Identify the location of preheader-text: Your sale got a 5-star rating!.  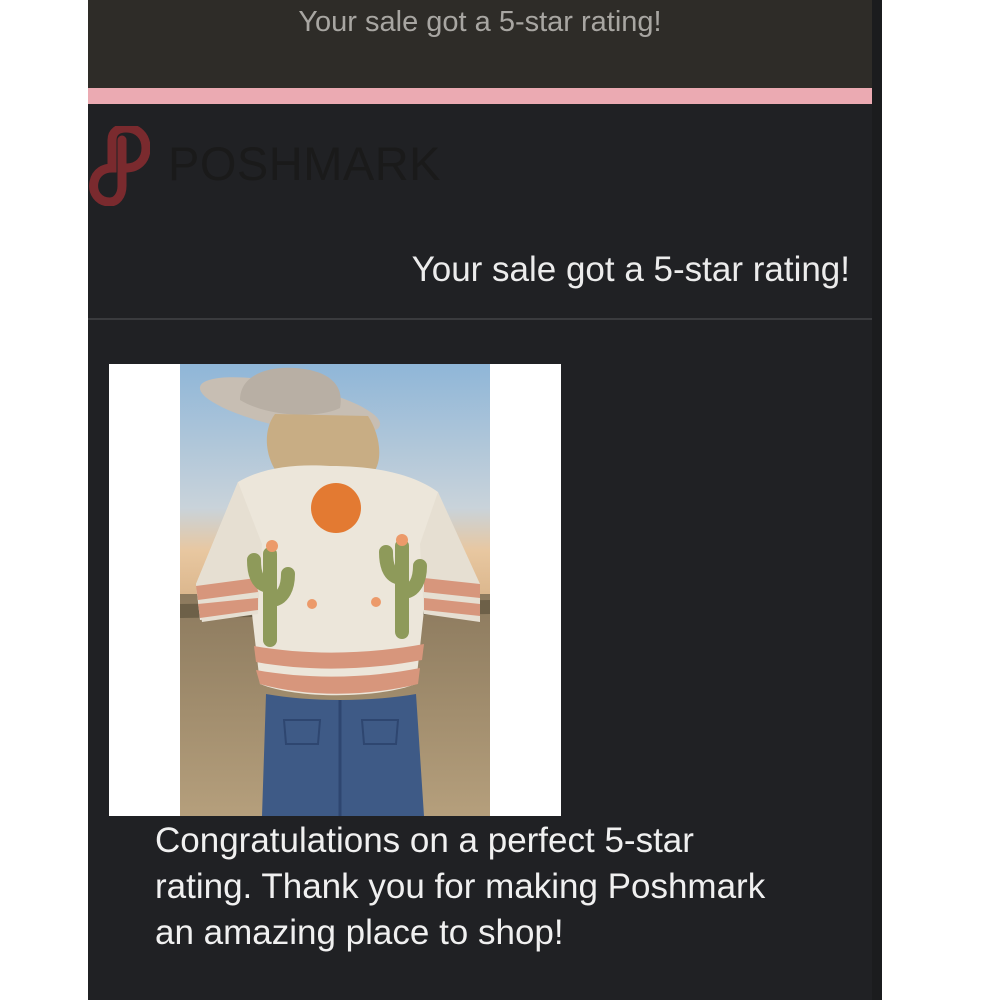
(480, 22).